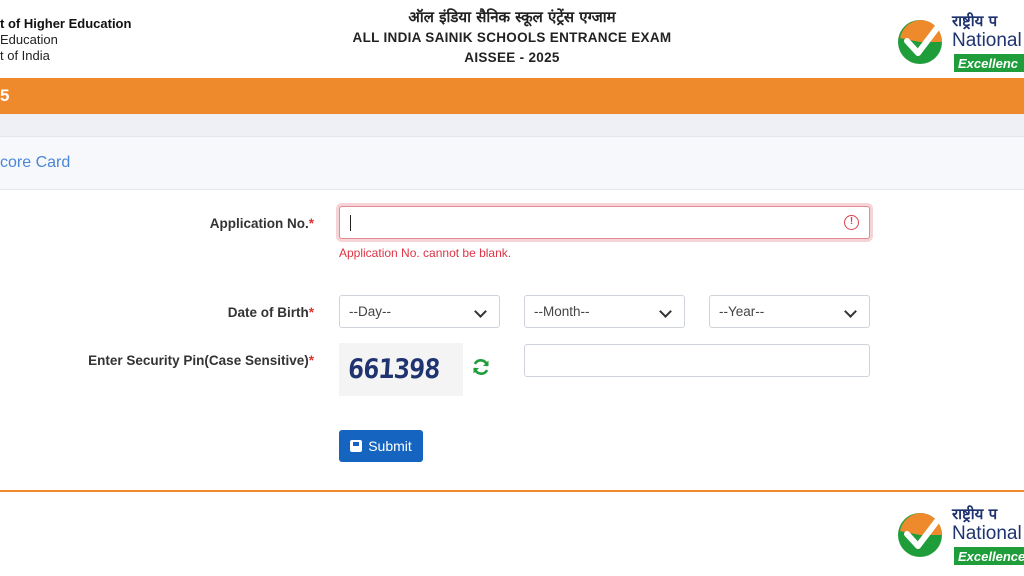 The width and height of the screenshot is (1024, 576). Describe the element at coordinates (268, 312) in the screenshot. I see `dob-label-text: Date of Birth` at that location.